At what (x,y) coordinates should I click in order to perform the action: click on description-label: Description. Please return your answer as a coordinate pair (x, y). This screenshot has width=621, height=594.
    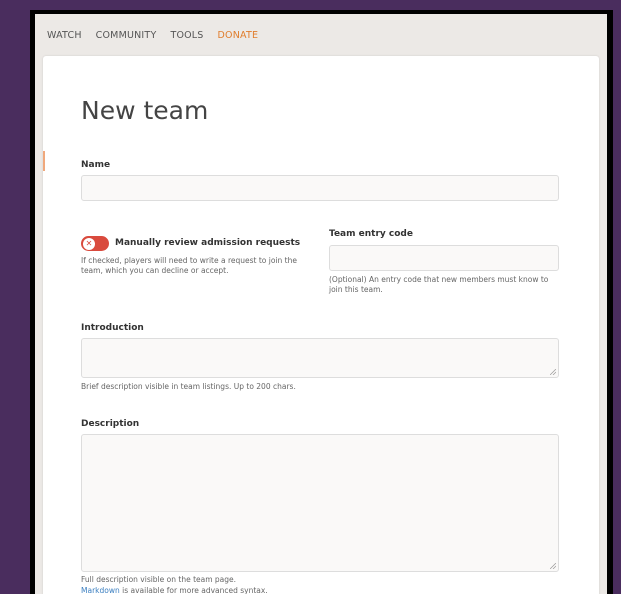
    Looking at the image, I should click on (110, 424).